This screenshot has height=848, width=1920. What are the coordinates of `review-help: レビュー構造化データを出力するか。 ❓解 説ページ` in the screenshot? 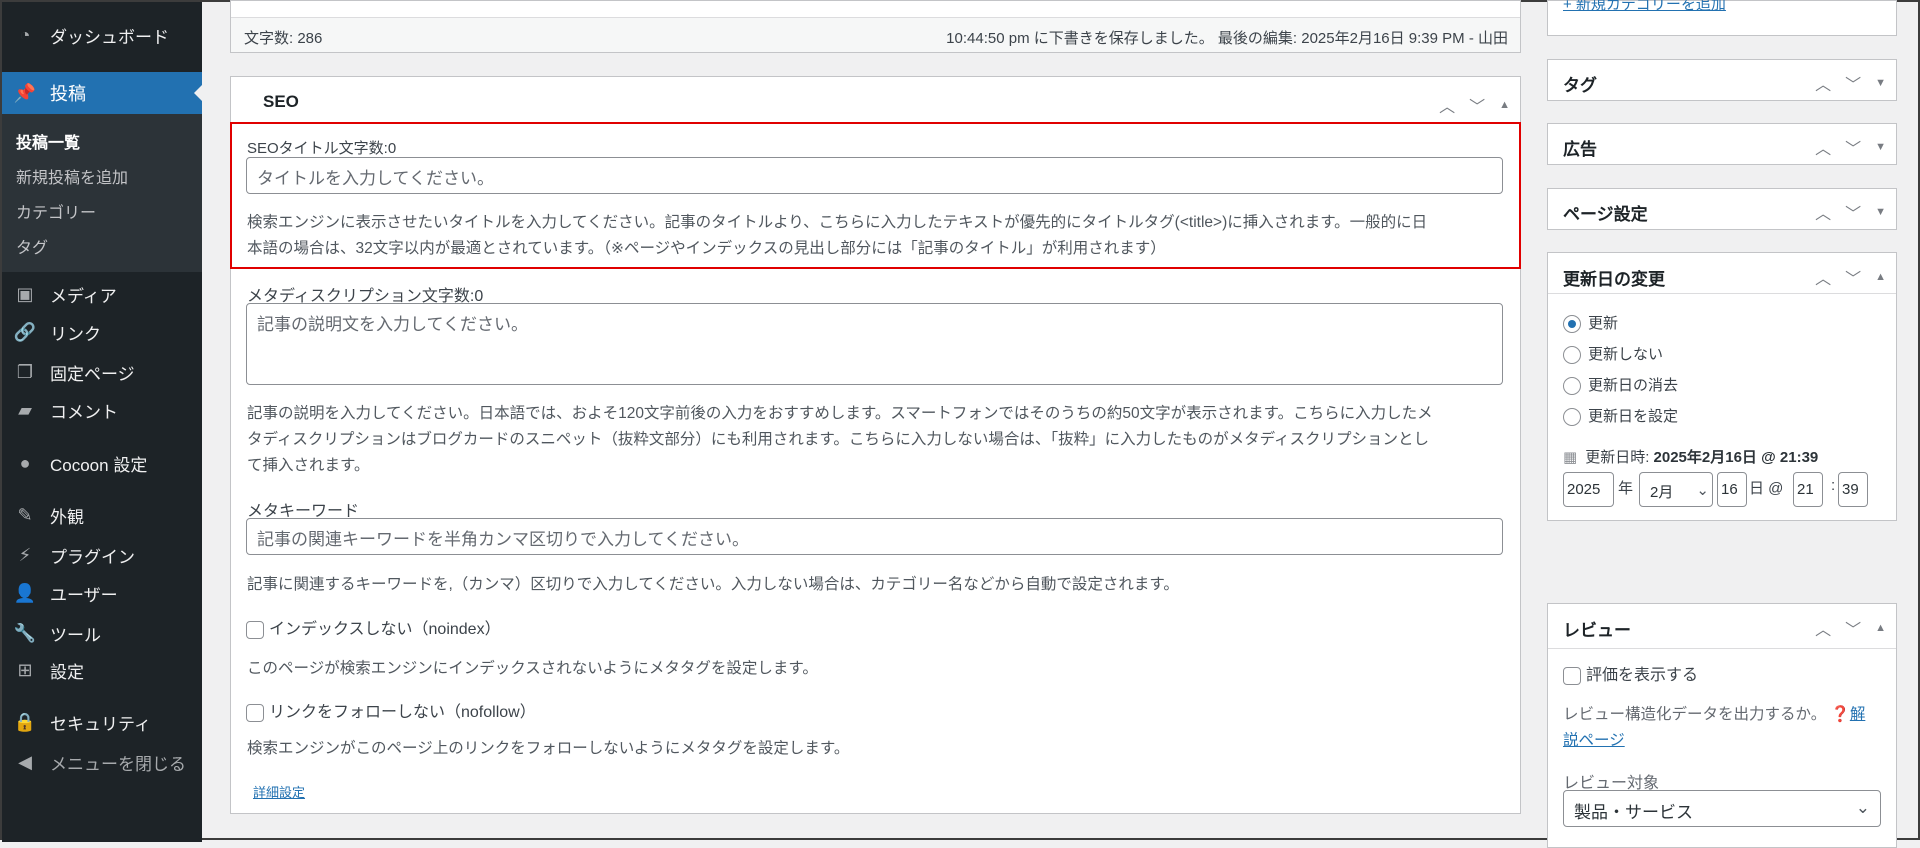 It's located at (1714, 727).